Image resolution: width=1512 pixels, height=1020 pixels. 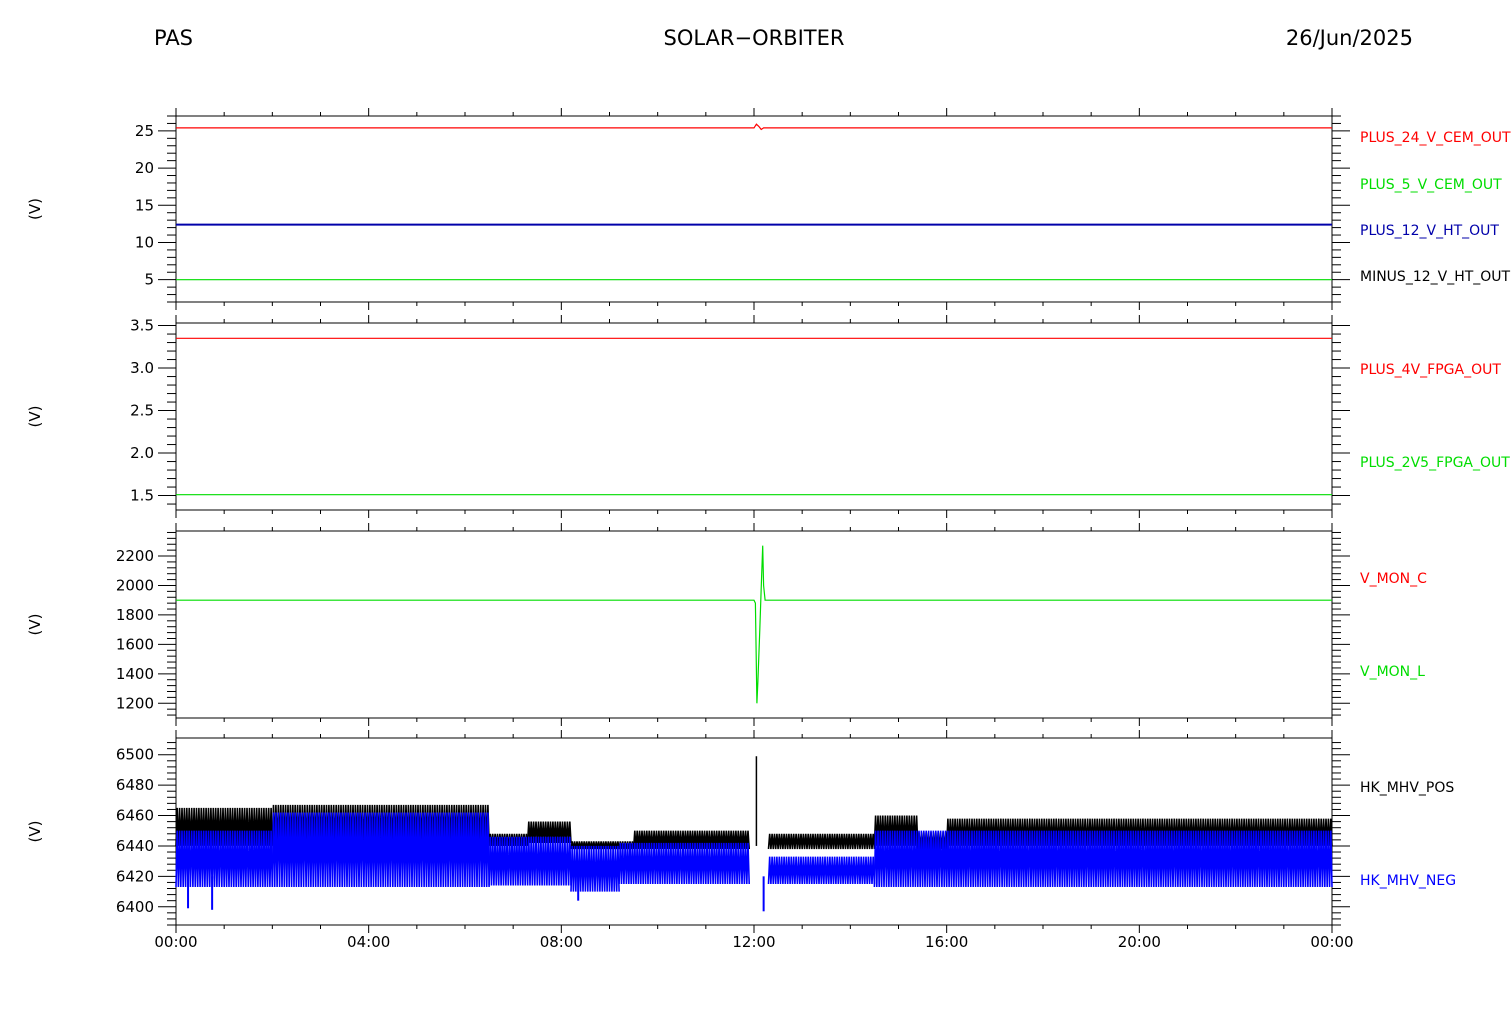 What do you see at coordinates (144, 242) in the screenshot?
I see `y-tick-label: 10` at bounding box center [144, 242].